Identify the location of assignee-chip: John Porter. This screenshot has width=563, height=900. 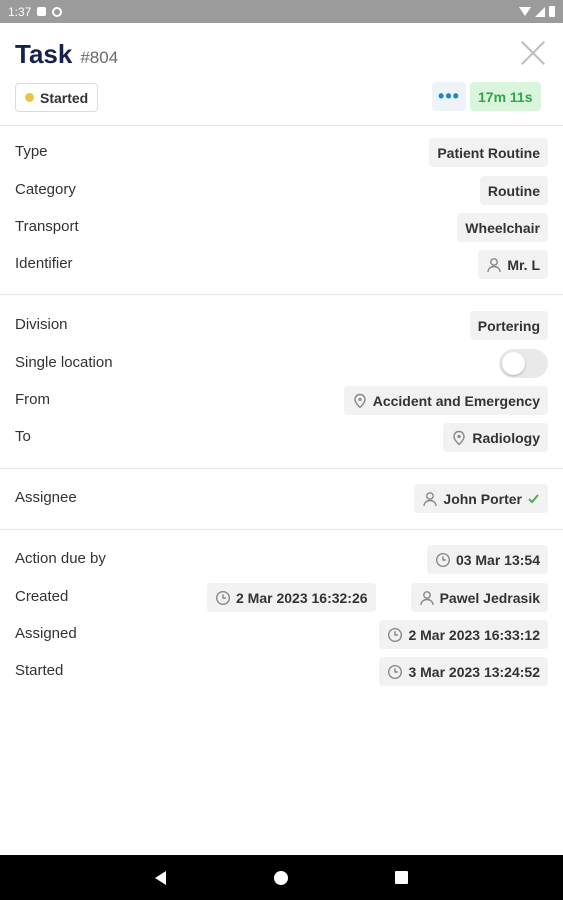
(481, 498).